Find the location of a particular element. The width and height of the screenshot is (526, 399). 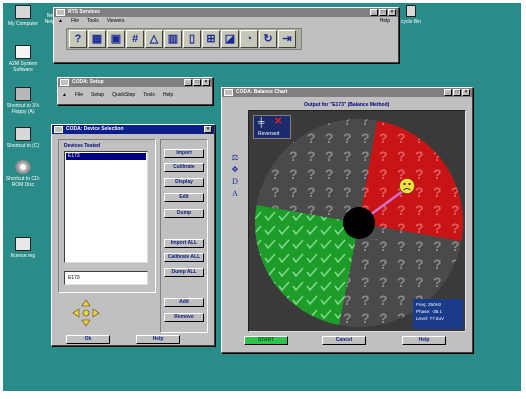

move-arrows-icon is located at coordinates (86, 313).